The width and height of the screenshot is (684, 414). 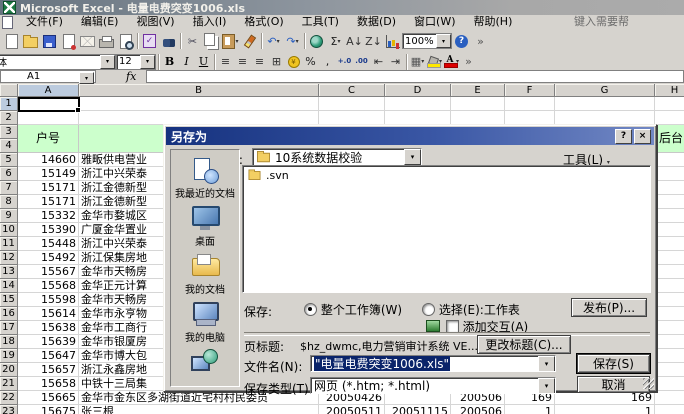 What do you see at coordinates (169, 61) in the screenshot?
I see `bold-button: B` at bounding box center [169, 61].